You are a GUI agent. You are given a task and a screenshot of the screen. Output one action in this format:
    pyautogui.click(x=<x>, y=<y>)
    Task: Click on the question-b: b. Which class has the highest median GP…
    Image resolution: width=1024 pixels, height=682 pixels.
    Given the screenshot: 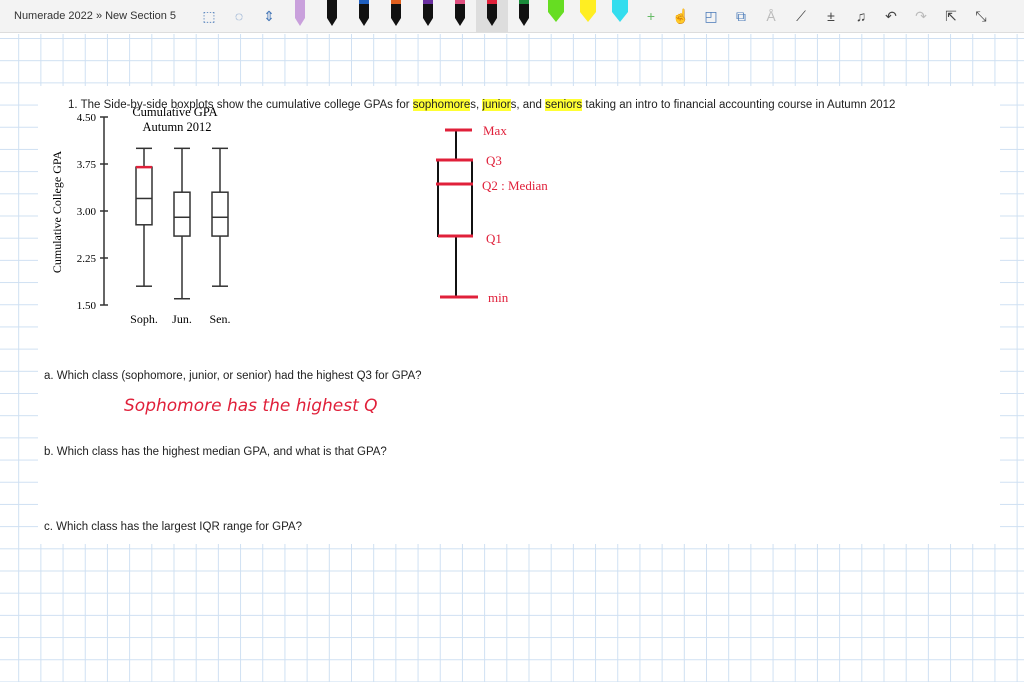 What is the action you would take?
    pyautogui.click(x=215, y=452)
    